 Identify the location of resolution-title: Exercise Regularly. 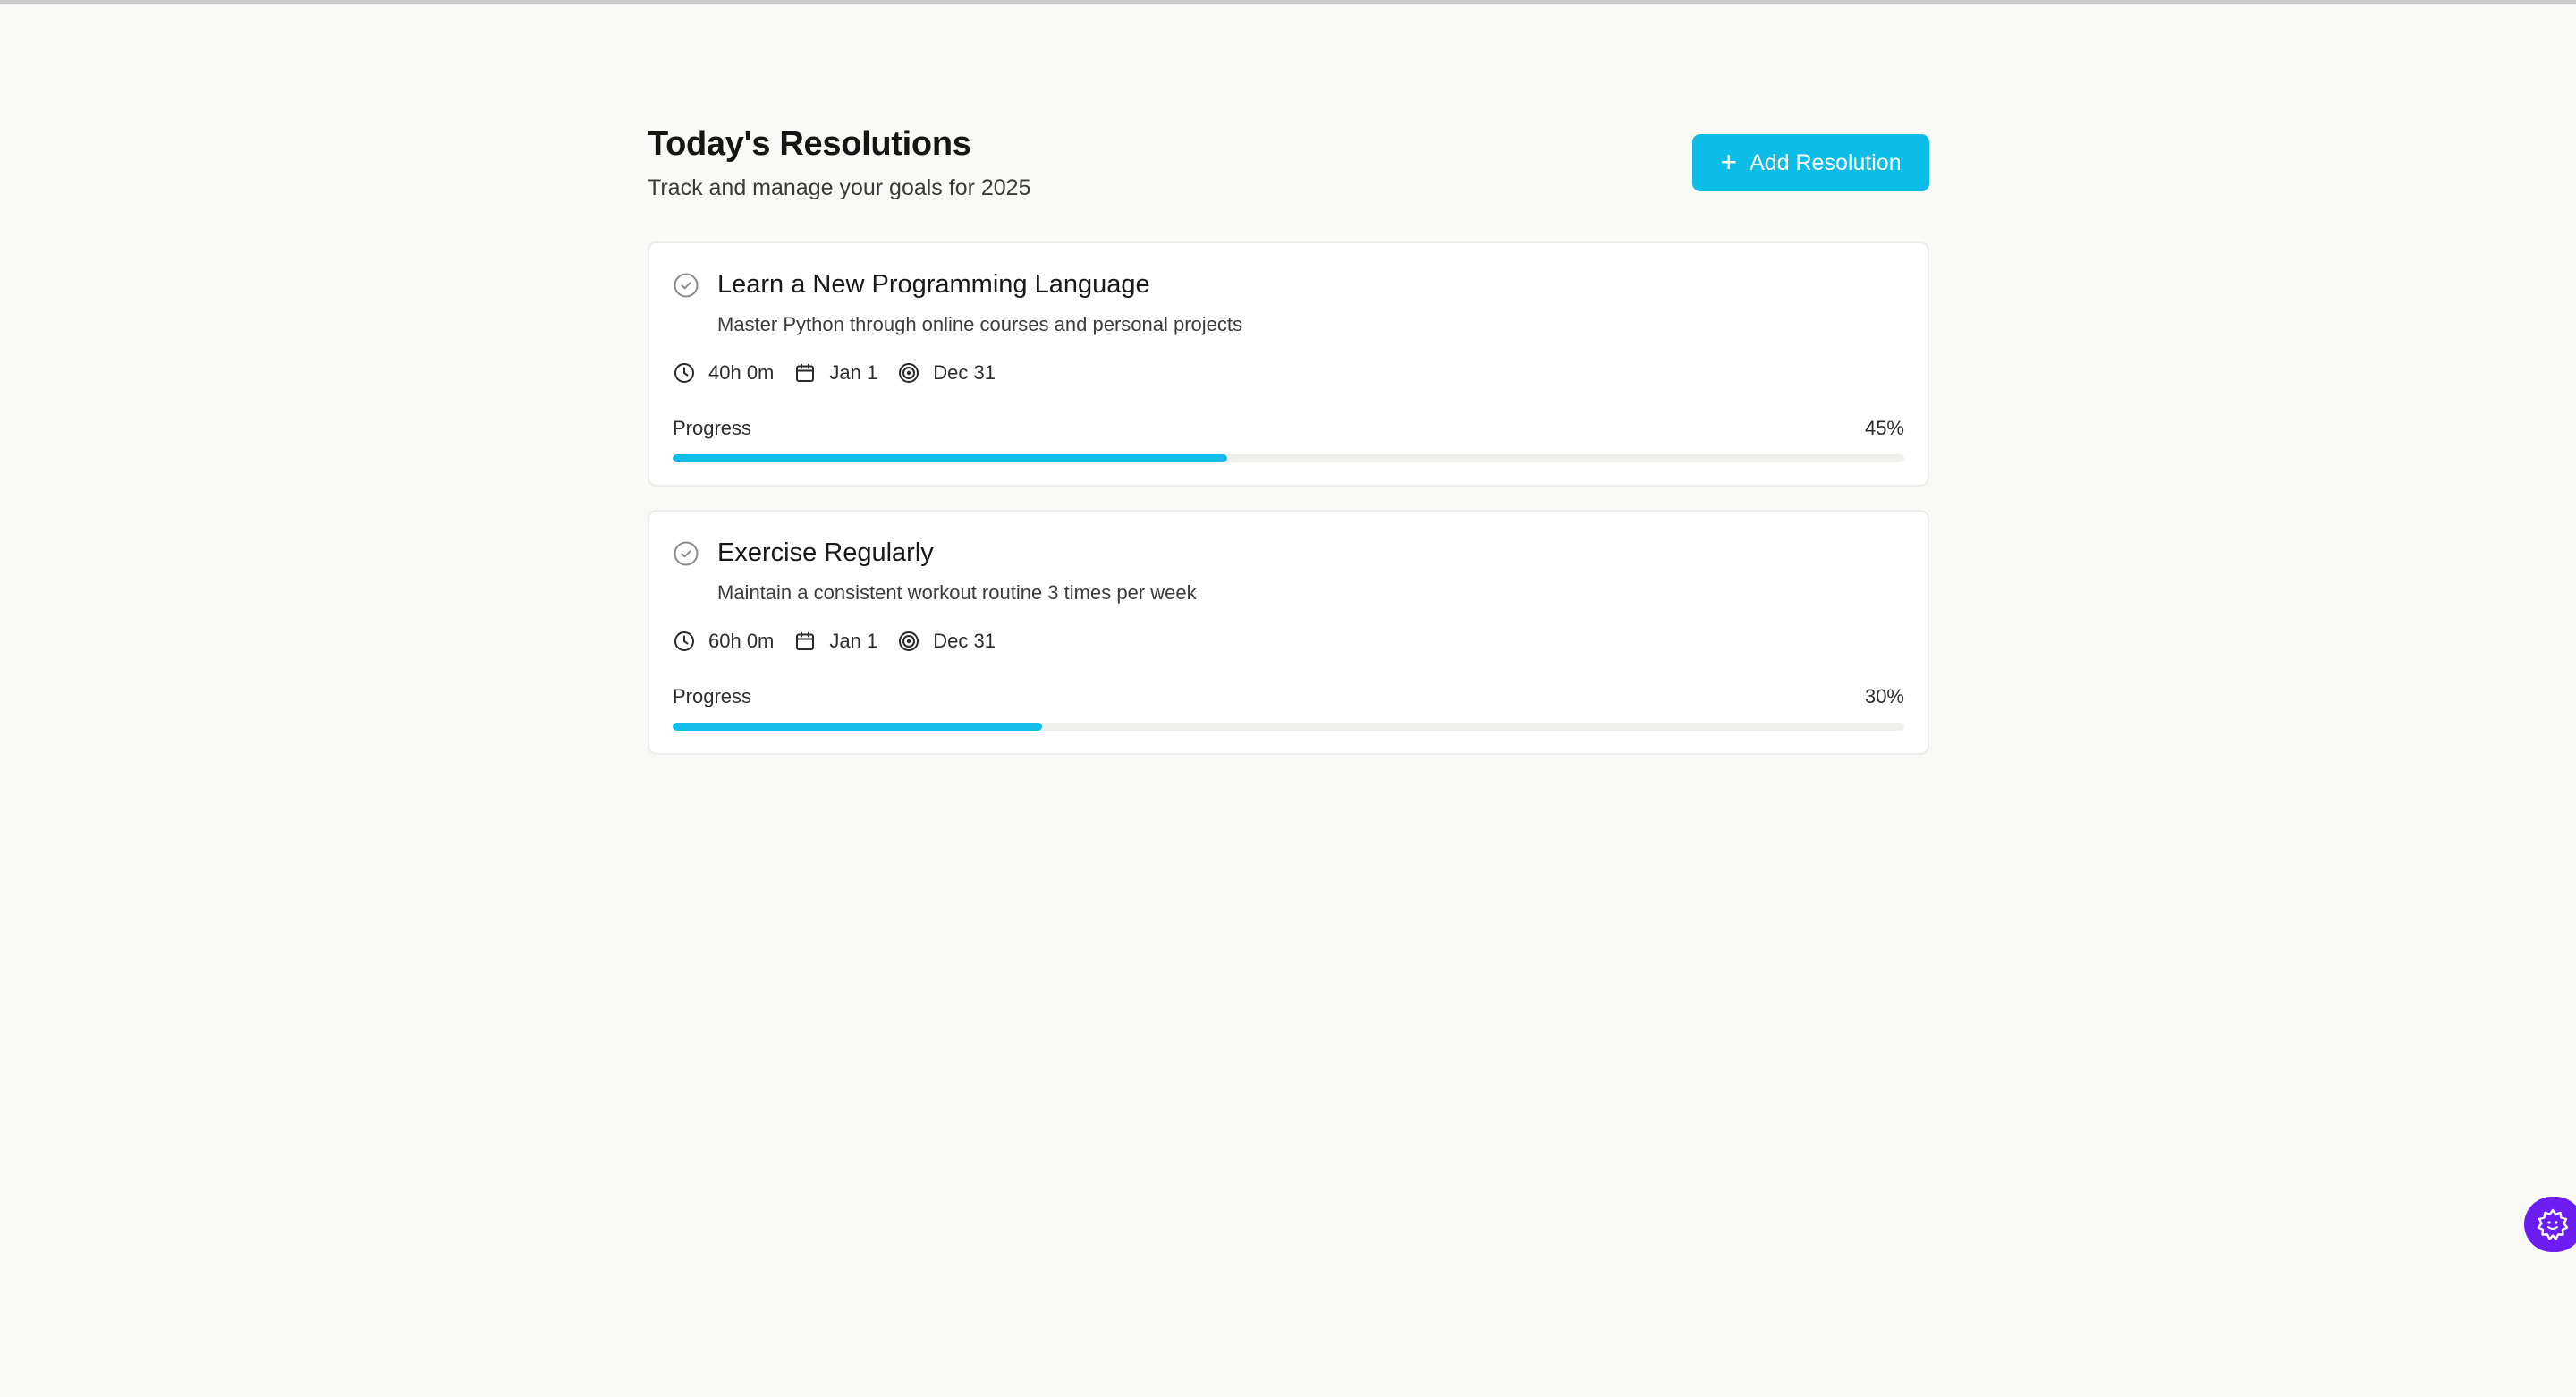
(825, 553).